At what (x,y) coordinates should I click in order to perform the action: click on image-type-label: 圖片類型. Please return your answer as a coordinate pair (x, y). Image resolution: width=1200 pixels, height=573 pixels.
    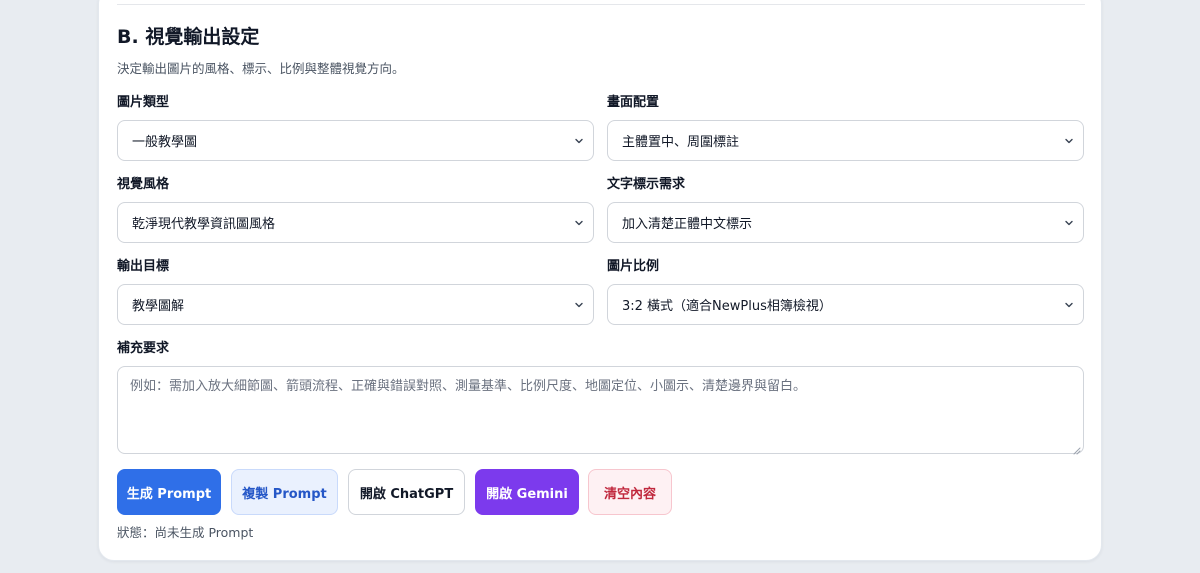
    Looking at the image, I should click on (143, 102).